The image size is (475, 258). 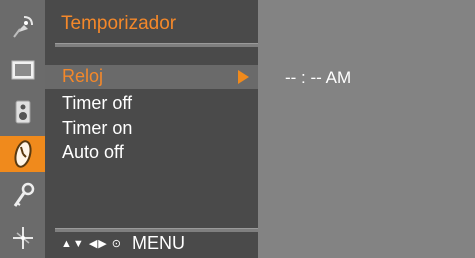 I want to click on menu-item-label: Timer off, so click(x=97, y=103).